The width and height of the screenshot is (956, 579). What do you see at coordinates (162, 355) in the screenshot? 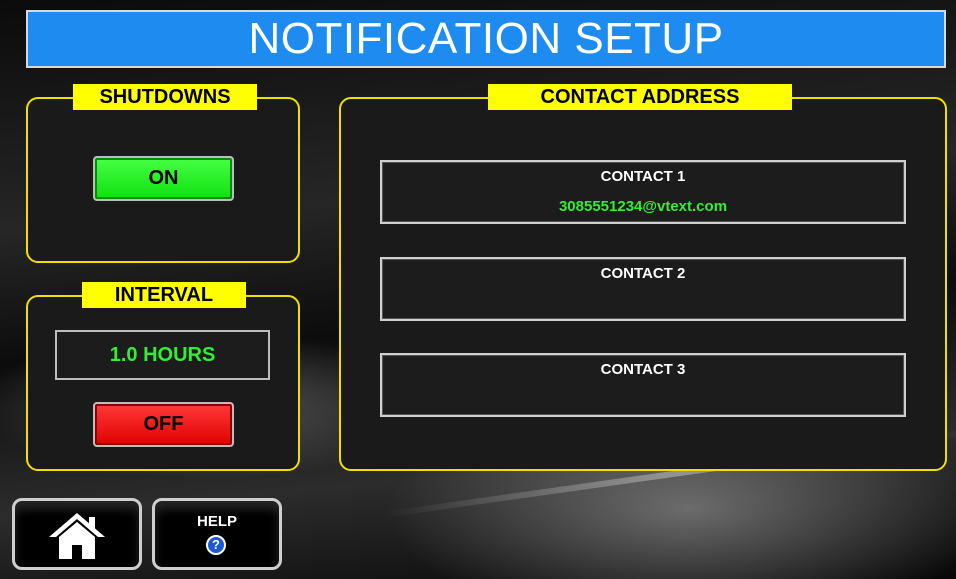
I see `interval-value-field: 1.0 HOURS` at bounding box center [162, 355].